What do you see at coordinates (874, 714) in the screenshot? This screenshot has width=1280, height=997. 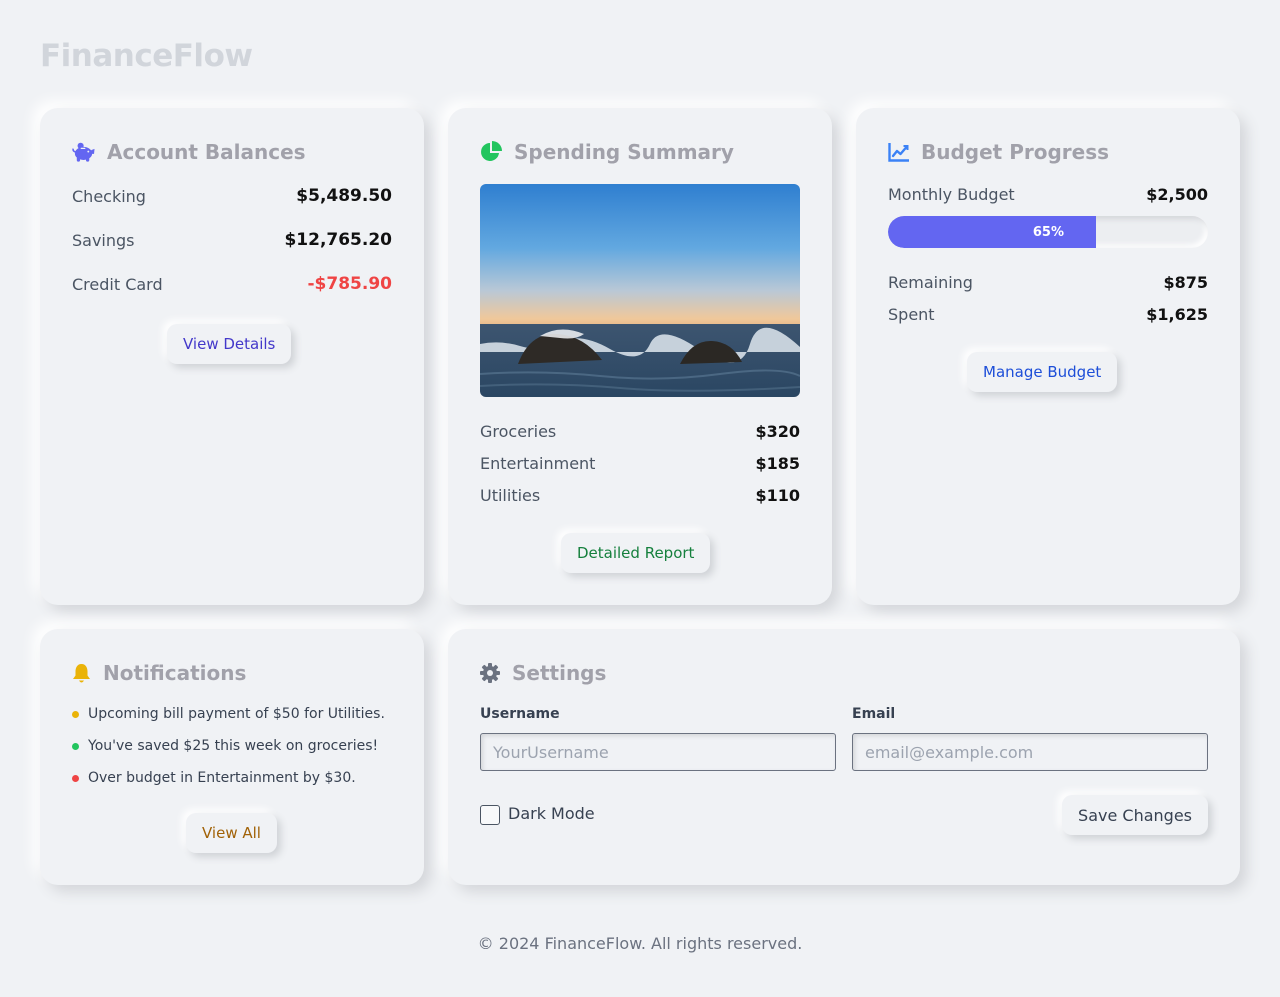 I see `email-label: Email` at bounding box center [874, 714].